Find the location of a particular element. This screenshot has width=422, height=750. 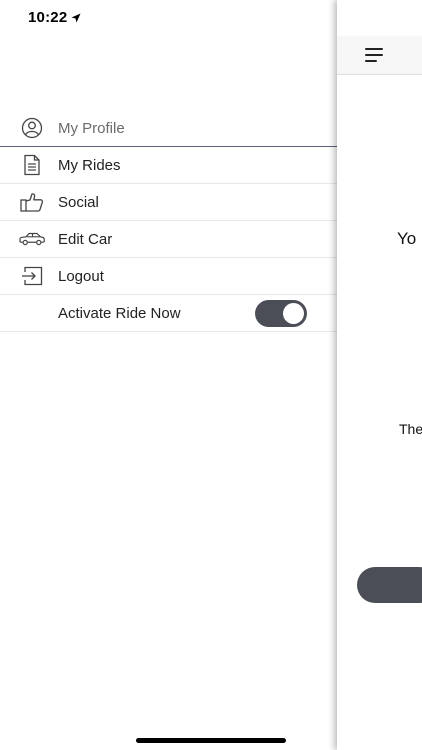

menu-label: My Rides is located at coordinates (89, 165).